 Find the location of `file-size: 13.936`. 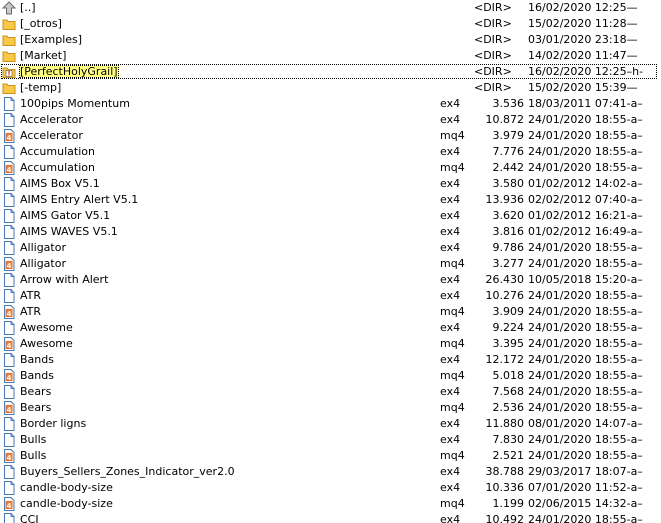

file-size: 13.936 is located at coordinates (505, 199).